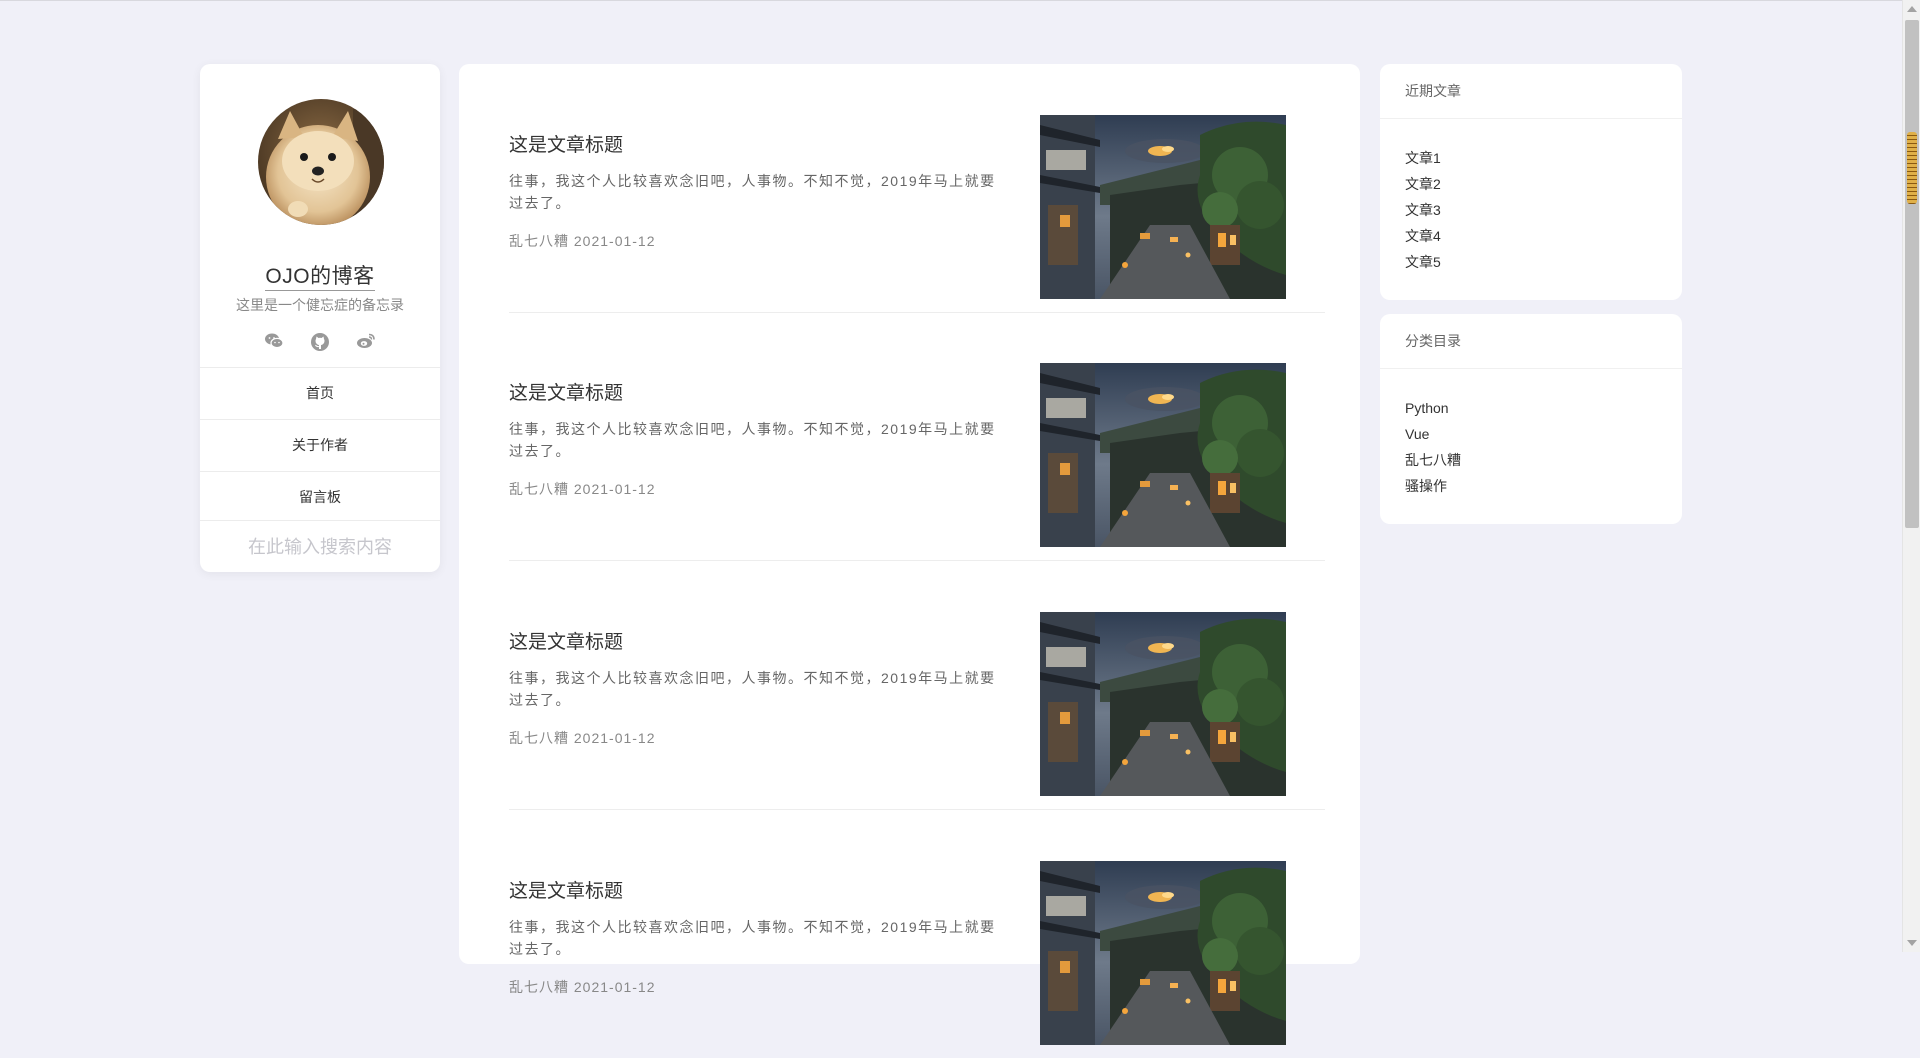 This screenshot has height=1058, width=1920. I want to click on page-scrollbar, so click(1911, 476).